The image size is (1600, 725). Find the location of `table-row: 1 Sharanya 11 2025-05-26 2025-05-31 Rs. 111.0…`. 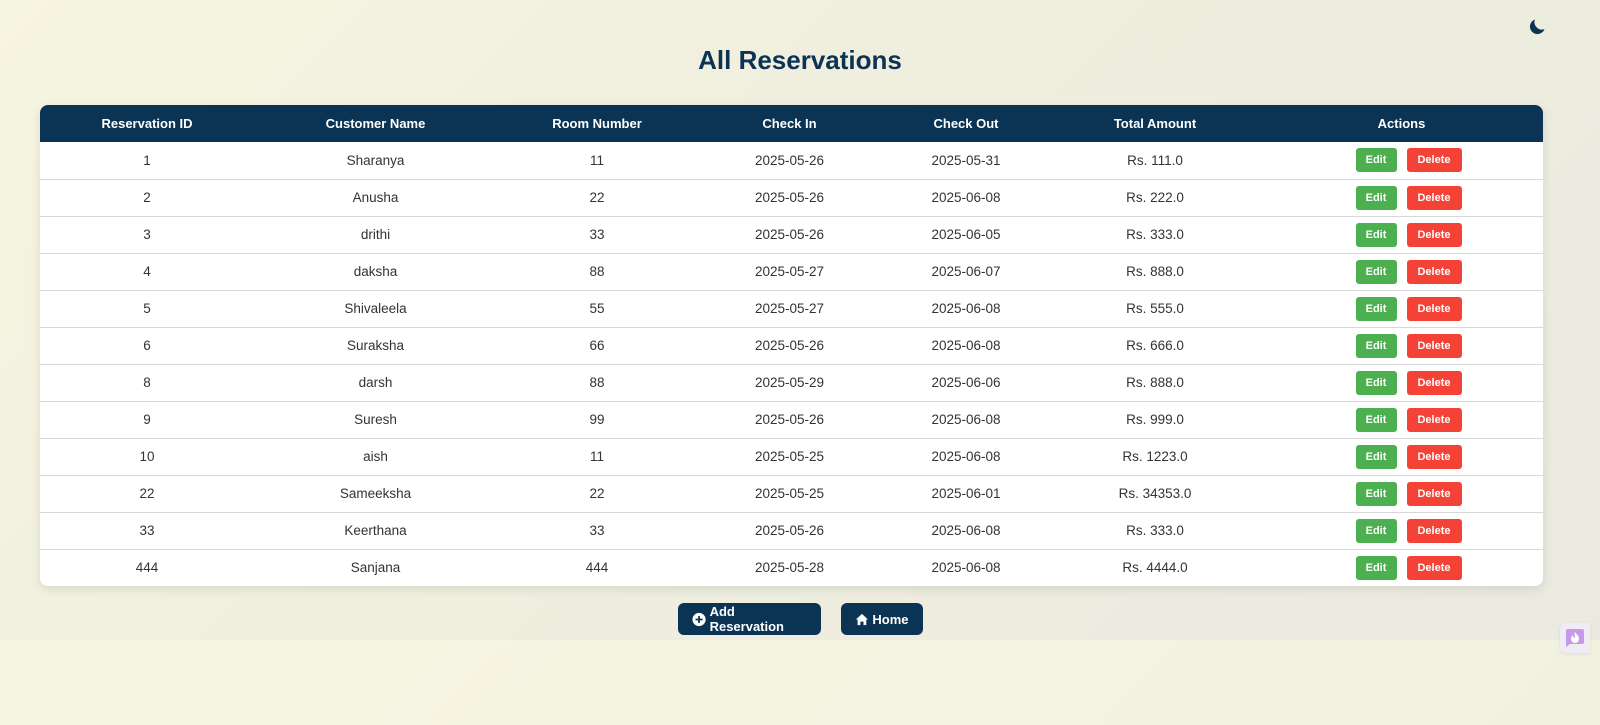

table-row: 1 Sharanya 11 2025-05-26 2025-05-31 Rs. 111.0… is located at coordinates (791, 160).